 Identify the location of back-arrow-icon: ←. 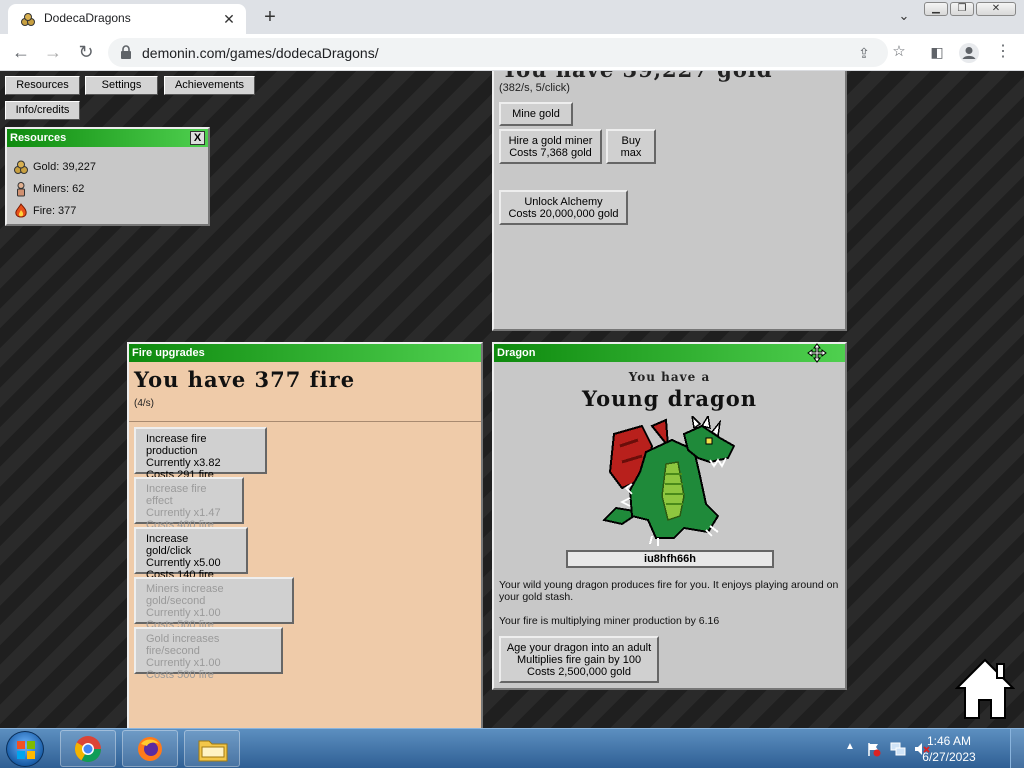
(21, 53).